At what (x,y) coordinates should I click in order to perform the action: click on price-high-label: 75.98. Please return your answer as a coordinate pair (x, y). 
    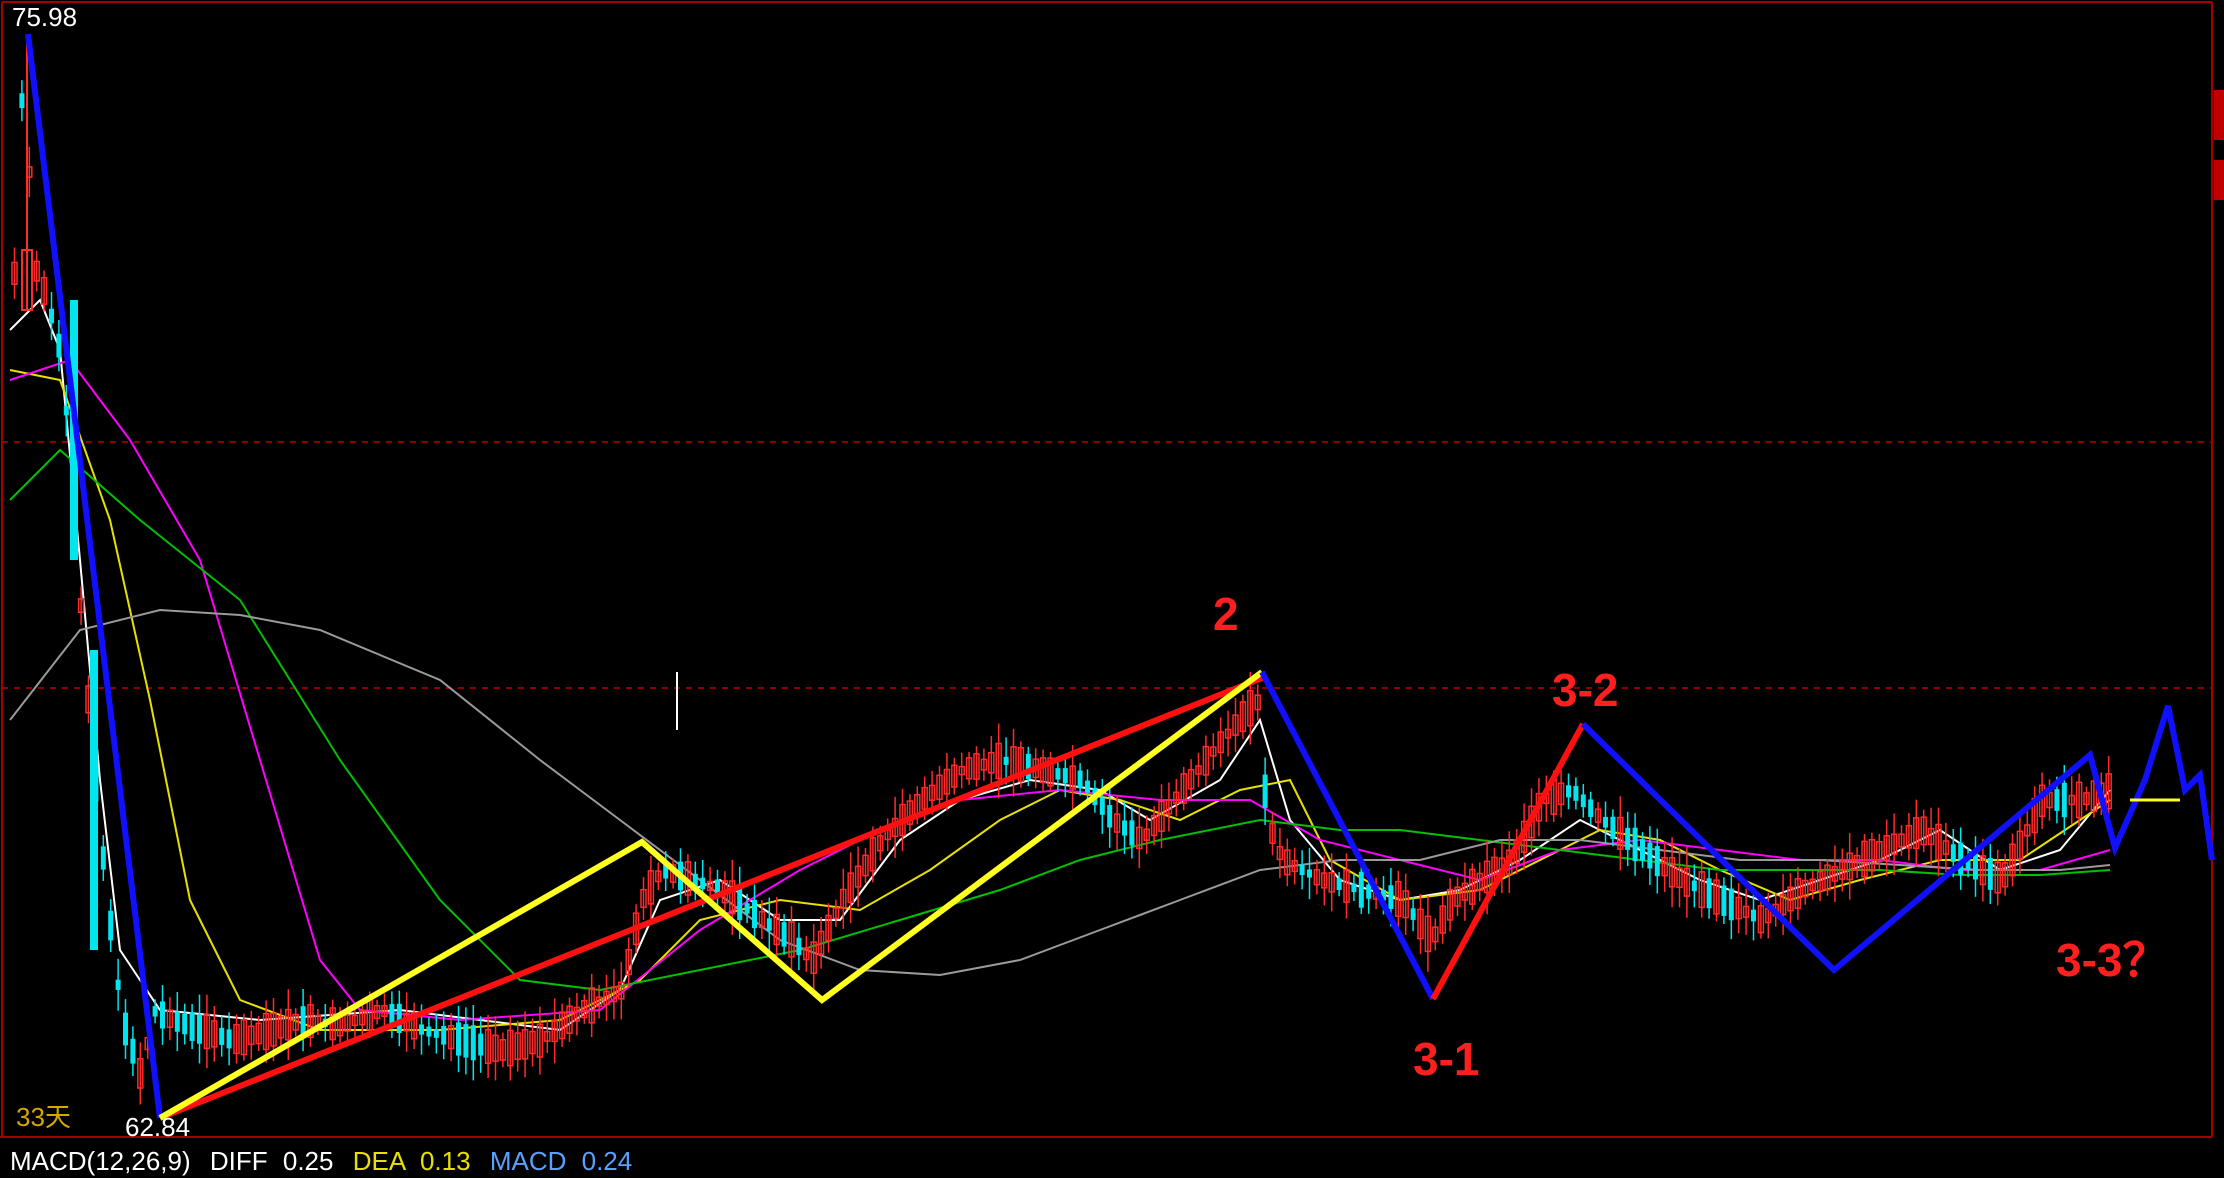
    Looking at the image, I should click on (44, 17).